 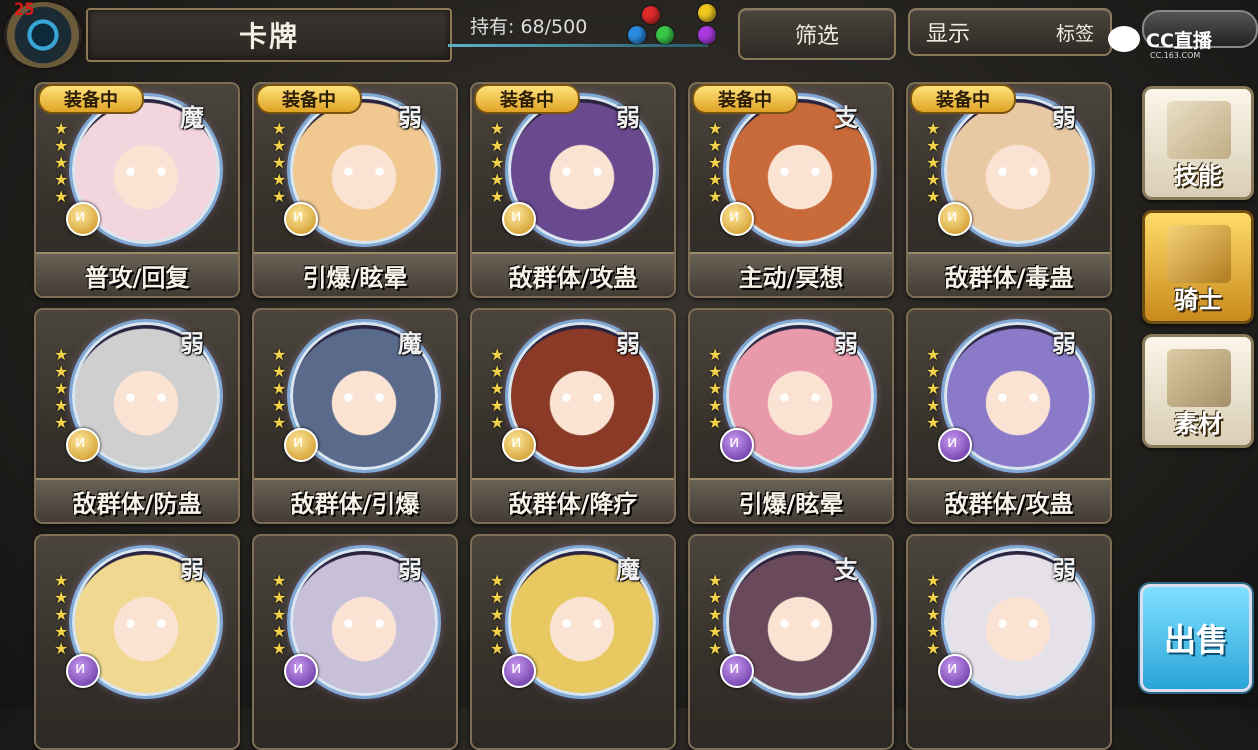 What do you see at coordinates (1010, 32) in the screenshot?
I see `display-button: 显示 标签` at bounding box center [1010, 32].